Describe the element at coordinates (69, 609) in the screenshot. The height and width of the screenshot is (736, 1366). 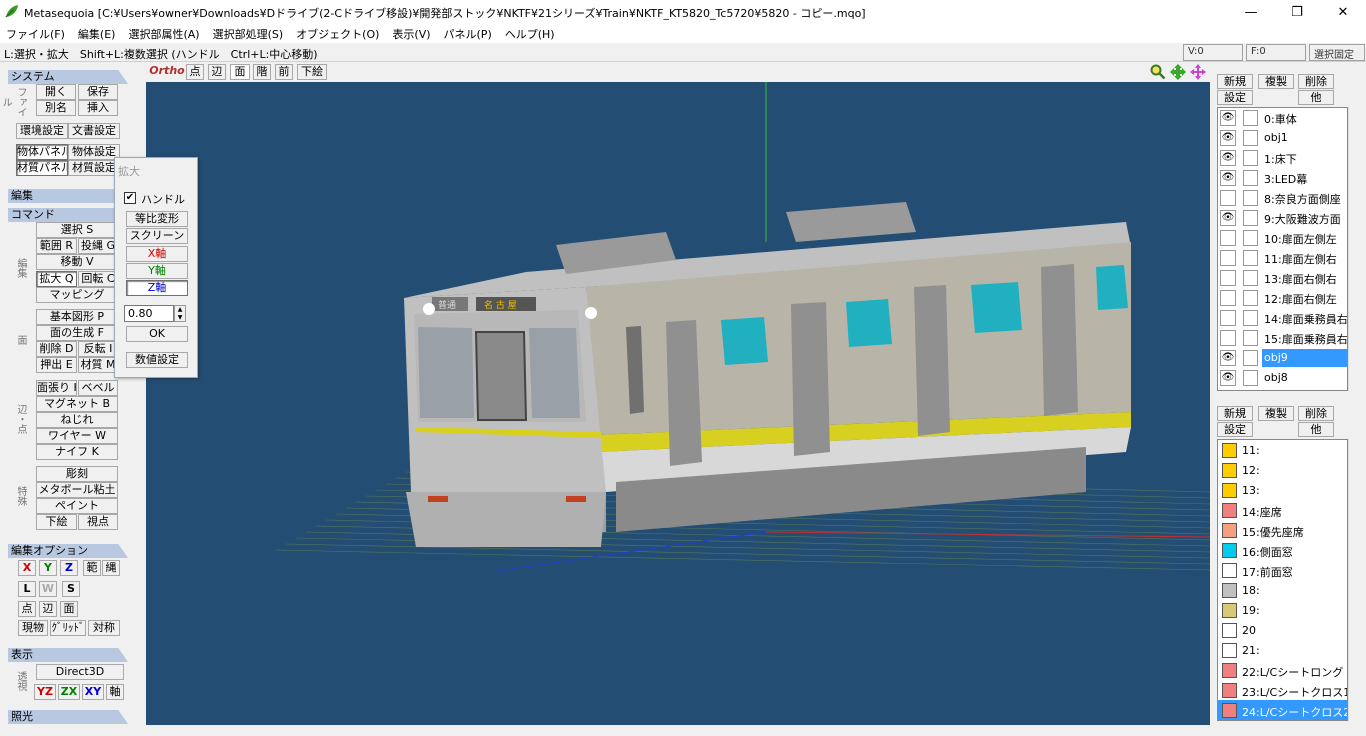
I see `face-mode-toggle: 面` at that location.